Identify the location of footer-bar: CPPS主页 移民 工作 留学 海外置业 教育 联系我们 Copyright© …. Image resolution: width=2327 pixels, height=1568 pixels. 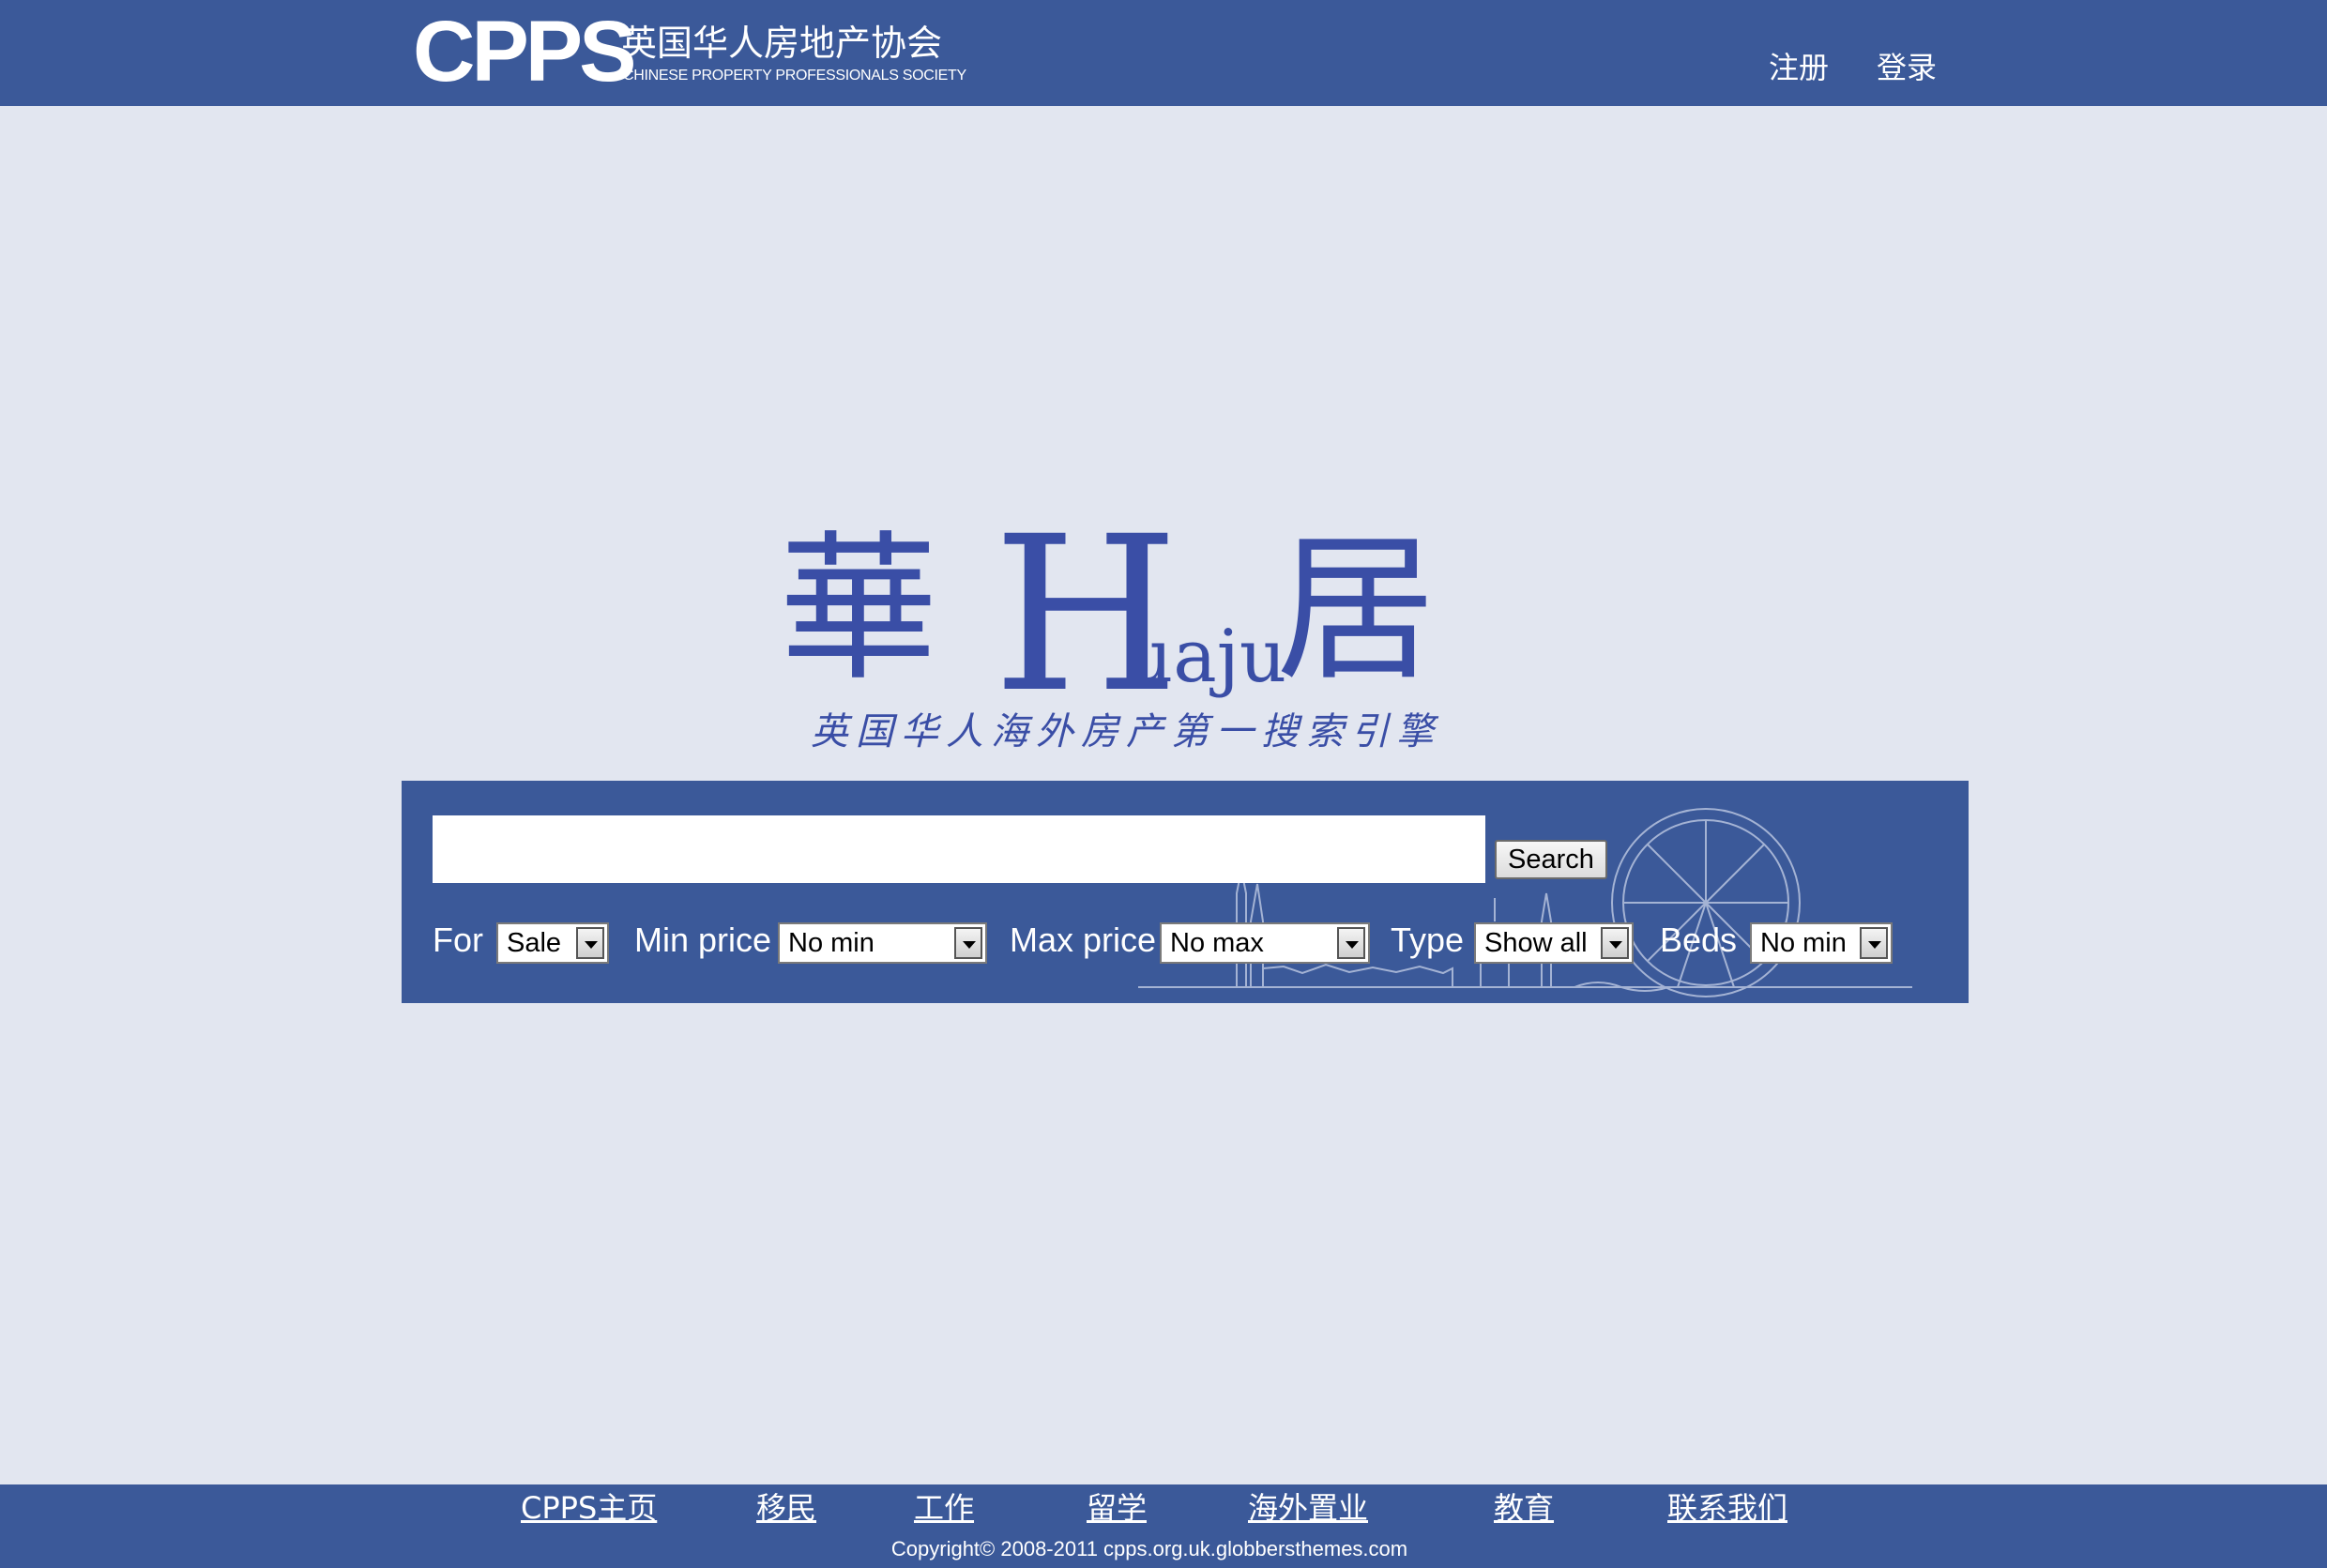
(1163, 1526).